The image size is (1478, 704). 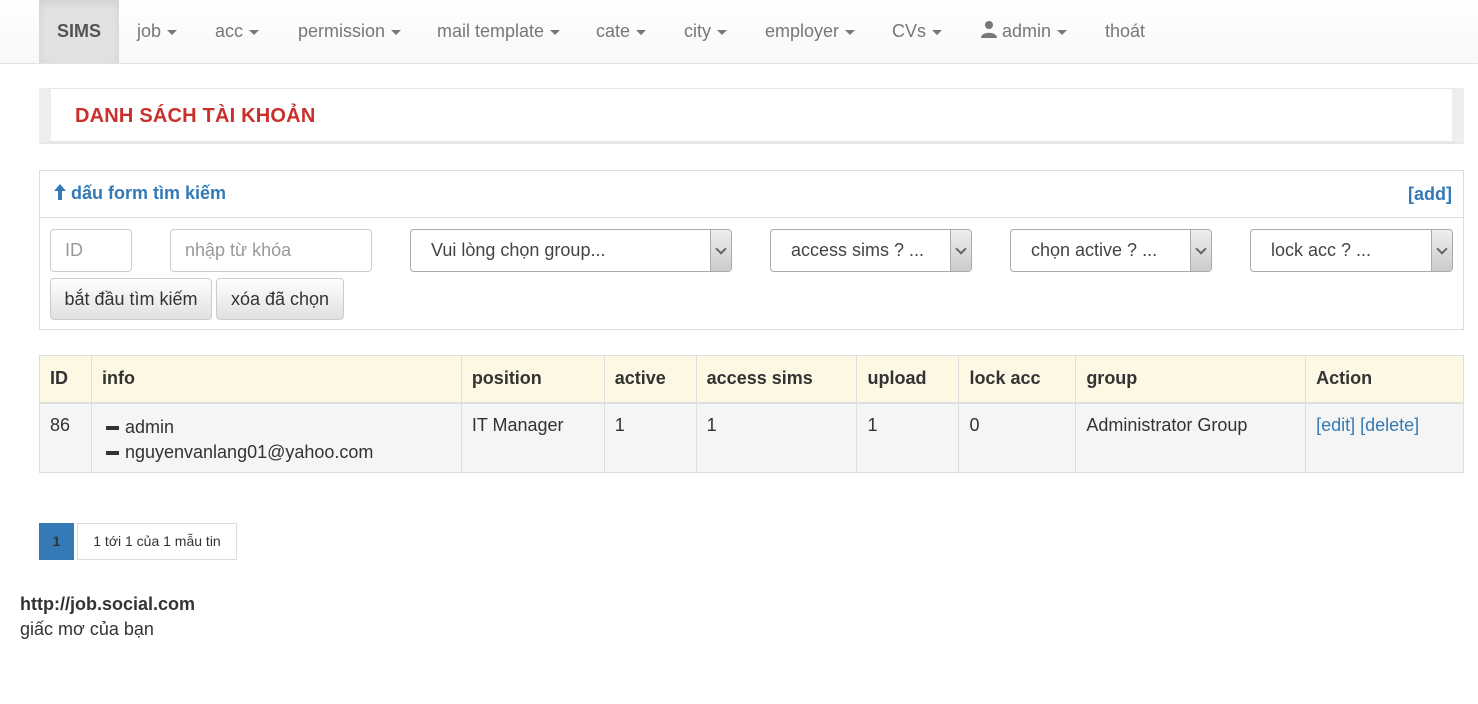 What do you see at coordinates (908, 379) in the screenshot?
I see `column-header-upload: upload` at bounding box center [908, 379].